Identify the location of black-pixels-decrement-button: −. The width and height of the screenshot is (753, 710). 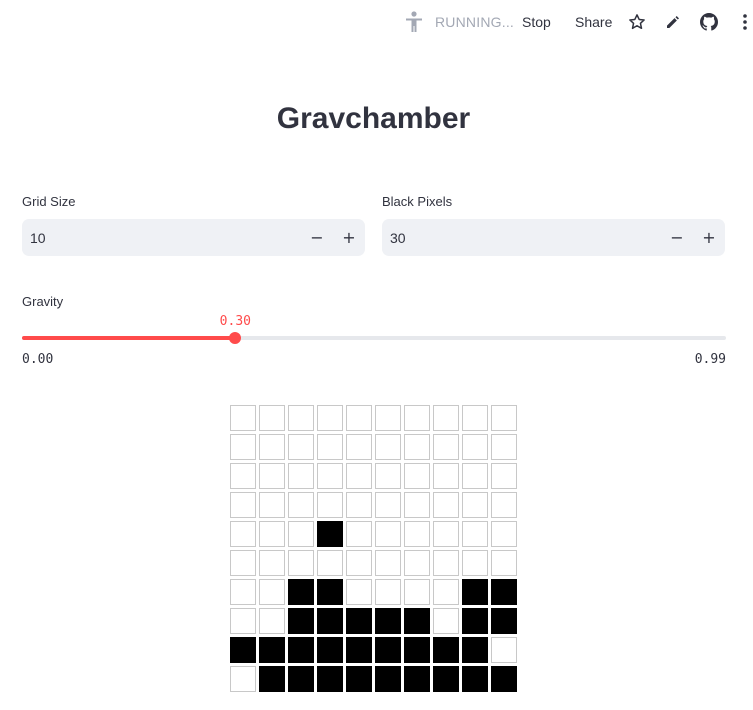
(677, 237).